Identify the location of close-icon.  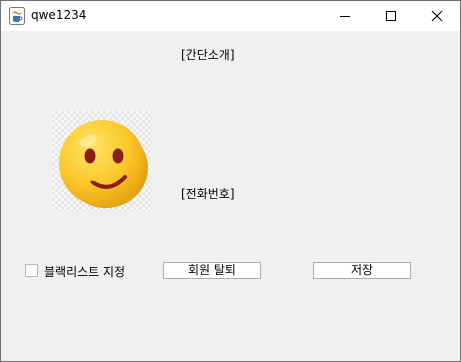
(437, 16).